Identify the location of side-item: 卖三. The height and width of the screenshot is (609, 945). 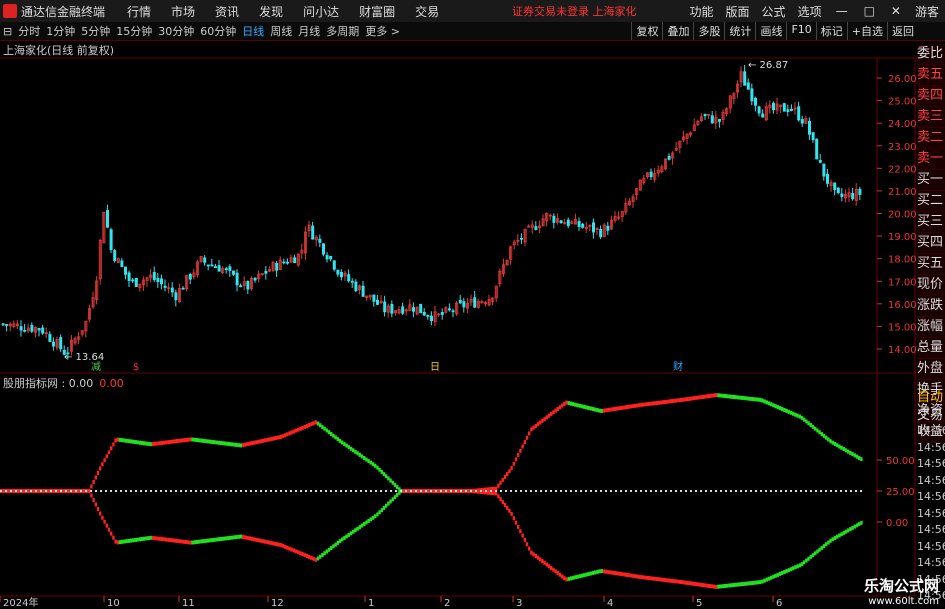
(931, 117).